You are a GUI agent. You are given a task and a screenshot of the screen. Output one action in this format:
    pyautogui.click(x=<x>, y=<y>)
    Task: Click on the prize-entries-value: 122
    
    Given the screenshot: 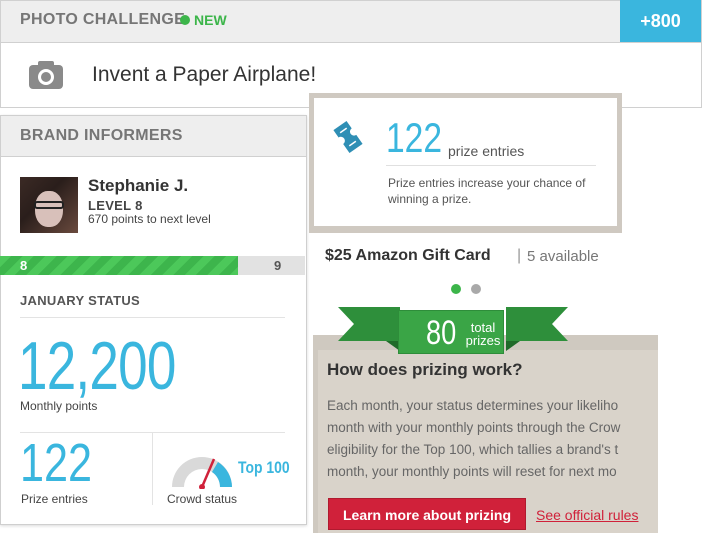 What is the action you would take?
    pyautogui.click(x=56, y=463)
    